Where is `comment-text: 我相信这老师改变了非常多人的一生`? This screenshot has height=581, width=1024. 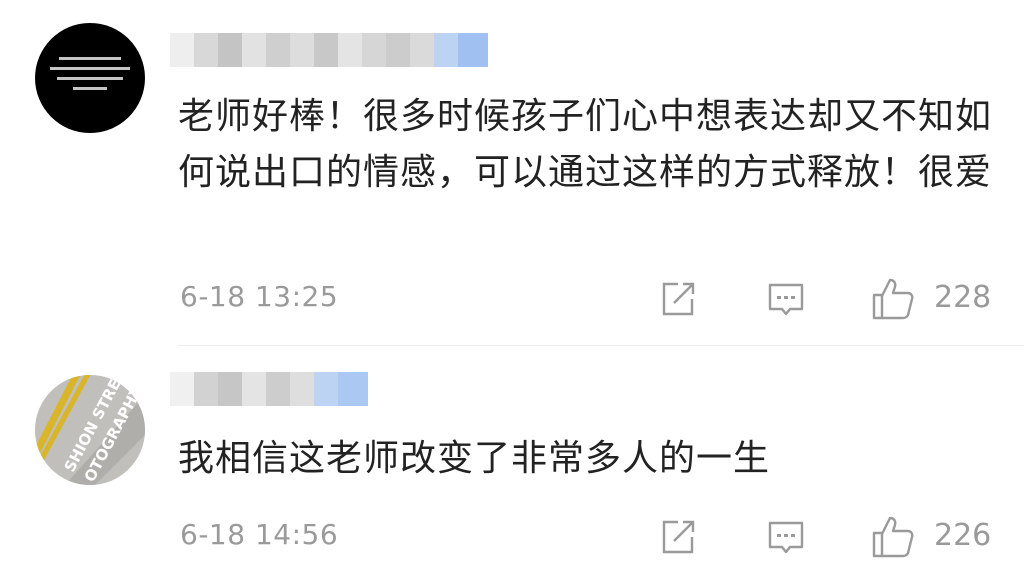
comment-text: 我相信这老师改变了非常多人的一生 is located at coordinates (474, 458).